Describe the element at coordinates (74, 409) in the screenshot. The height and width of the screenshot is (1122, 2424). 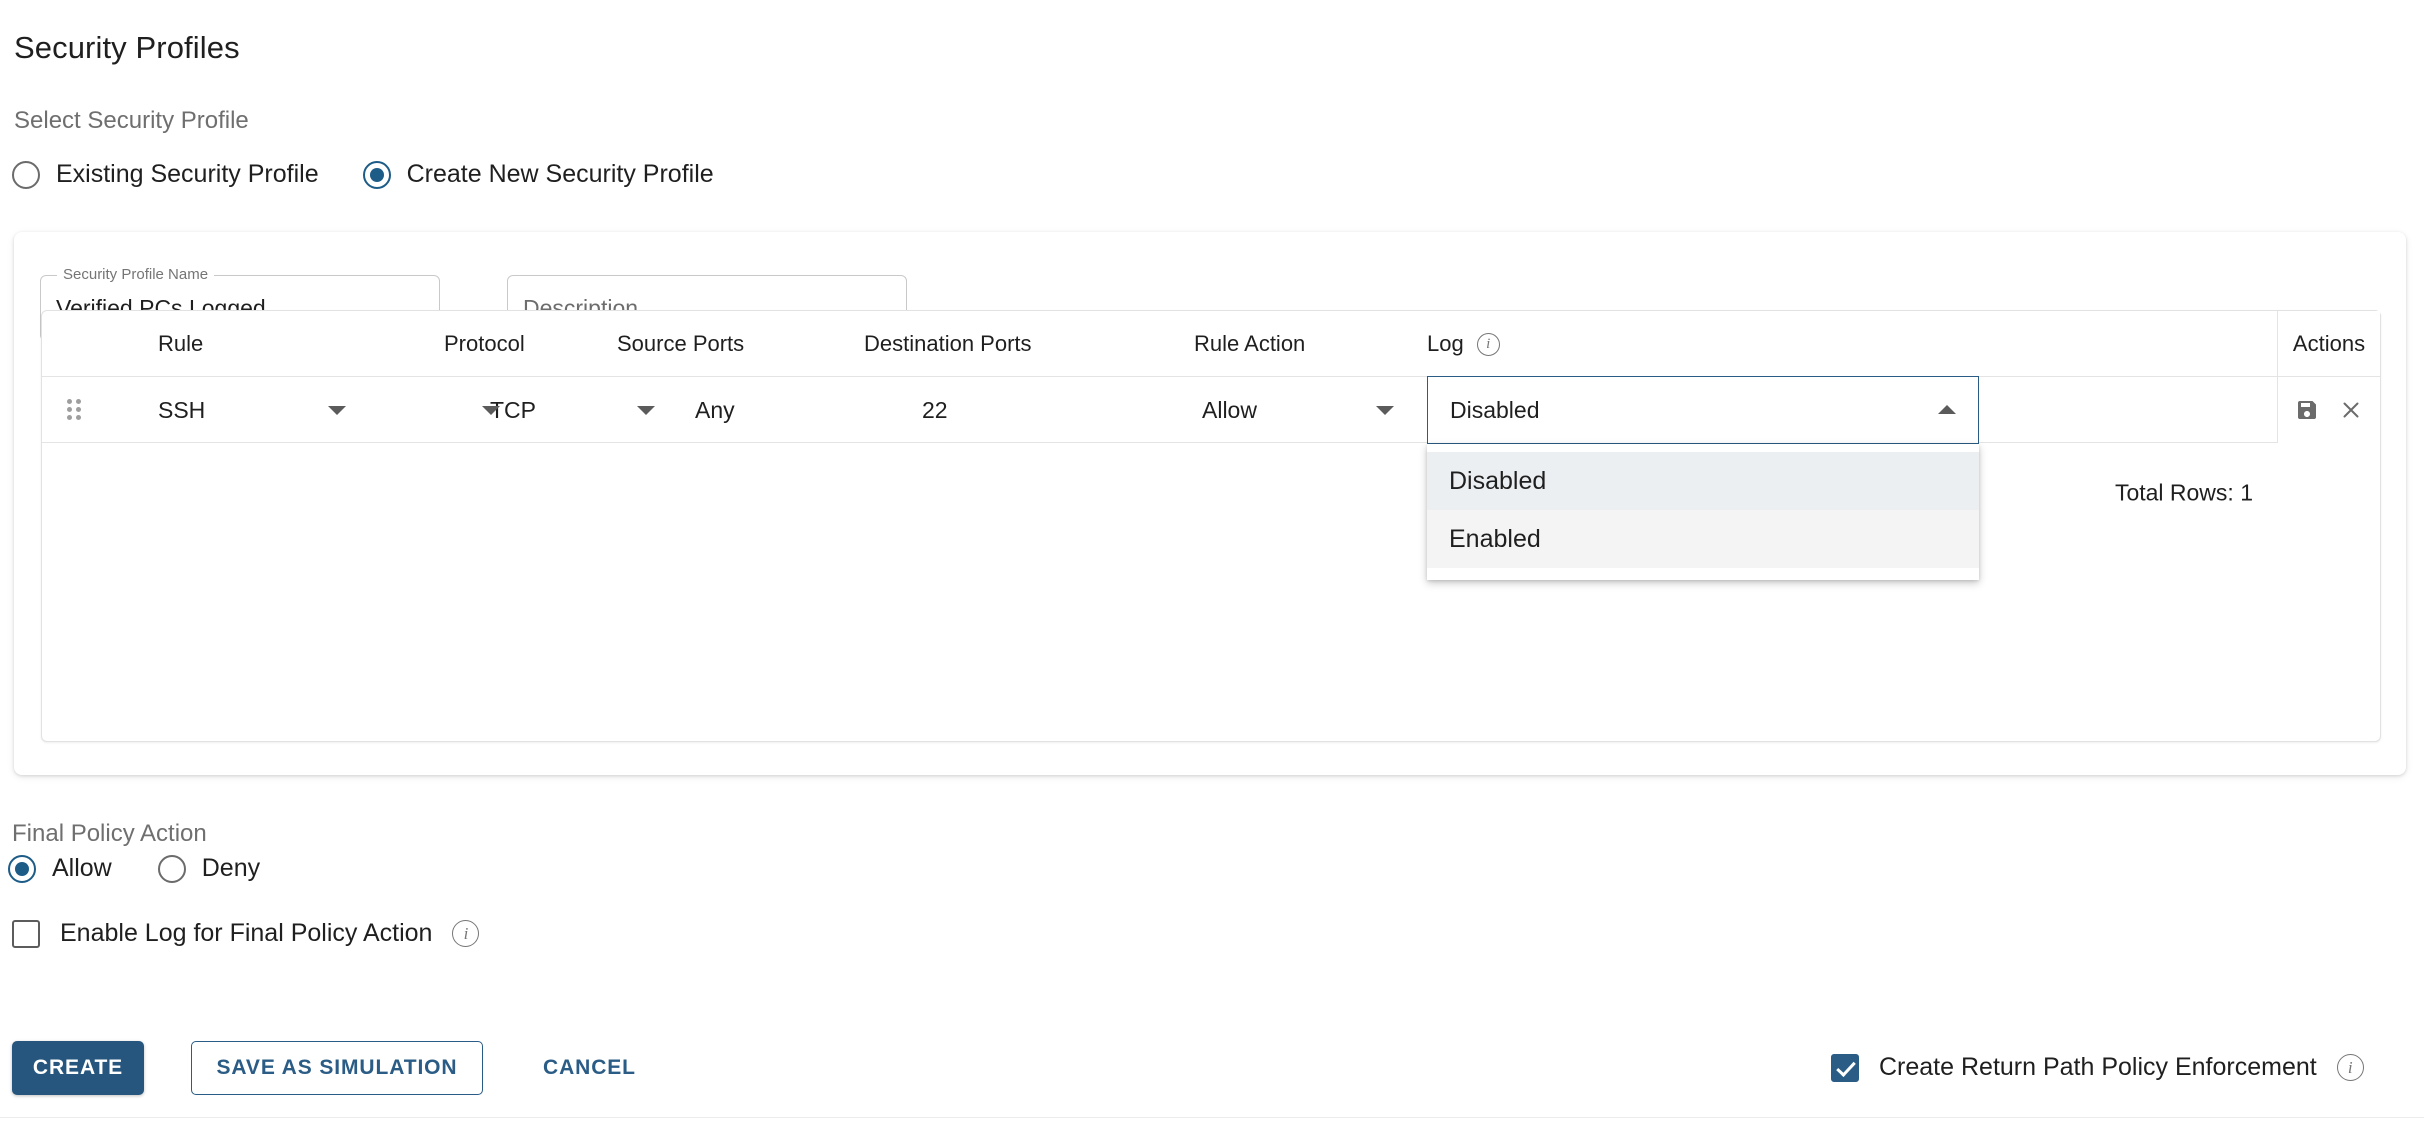
I see `drag-handle-icon` at that location.